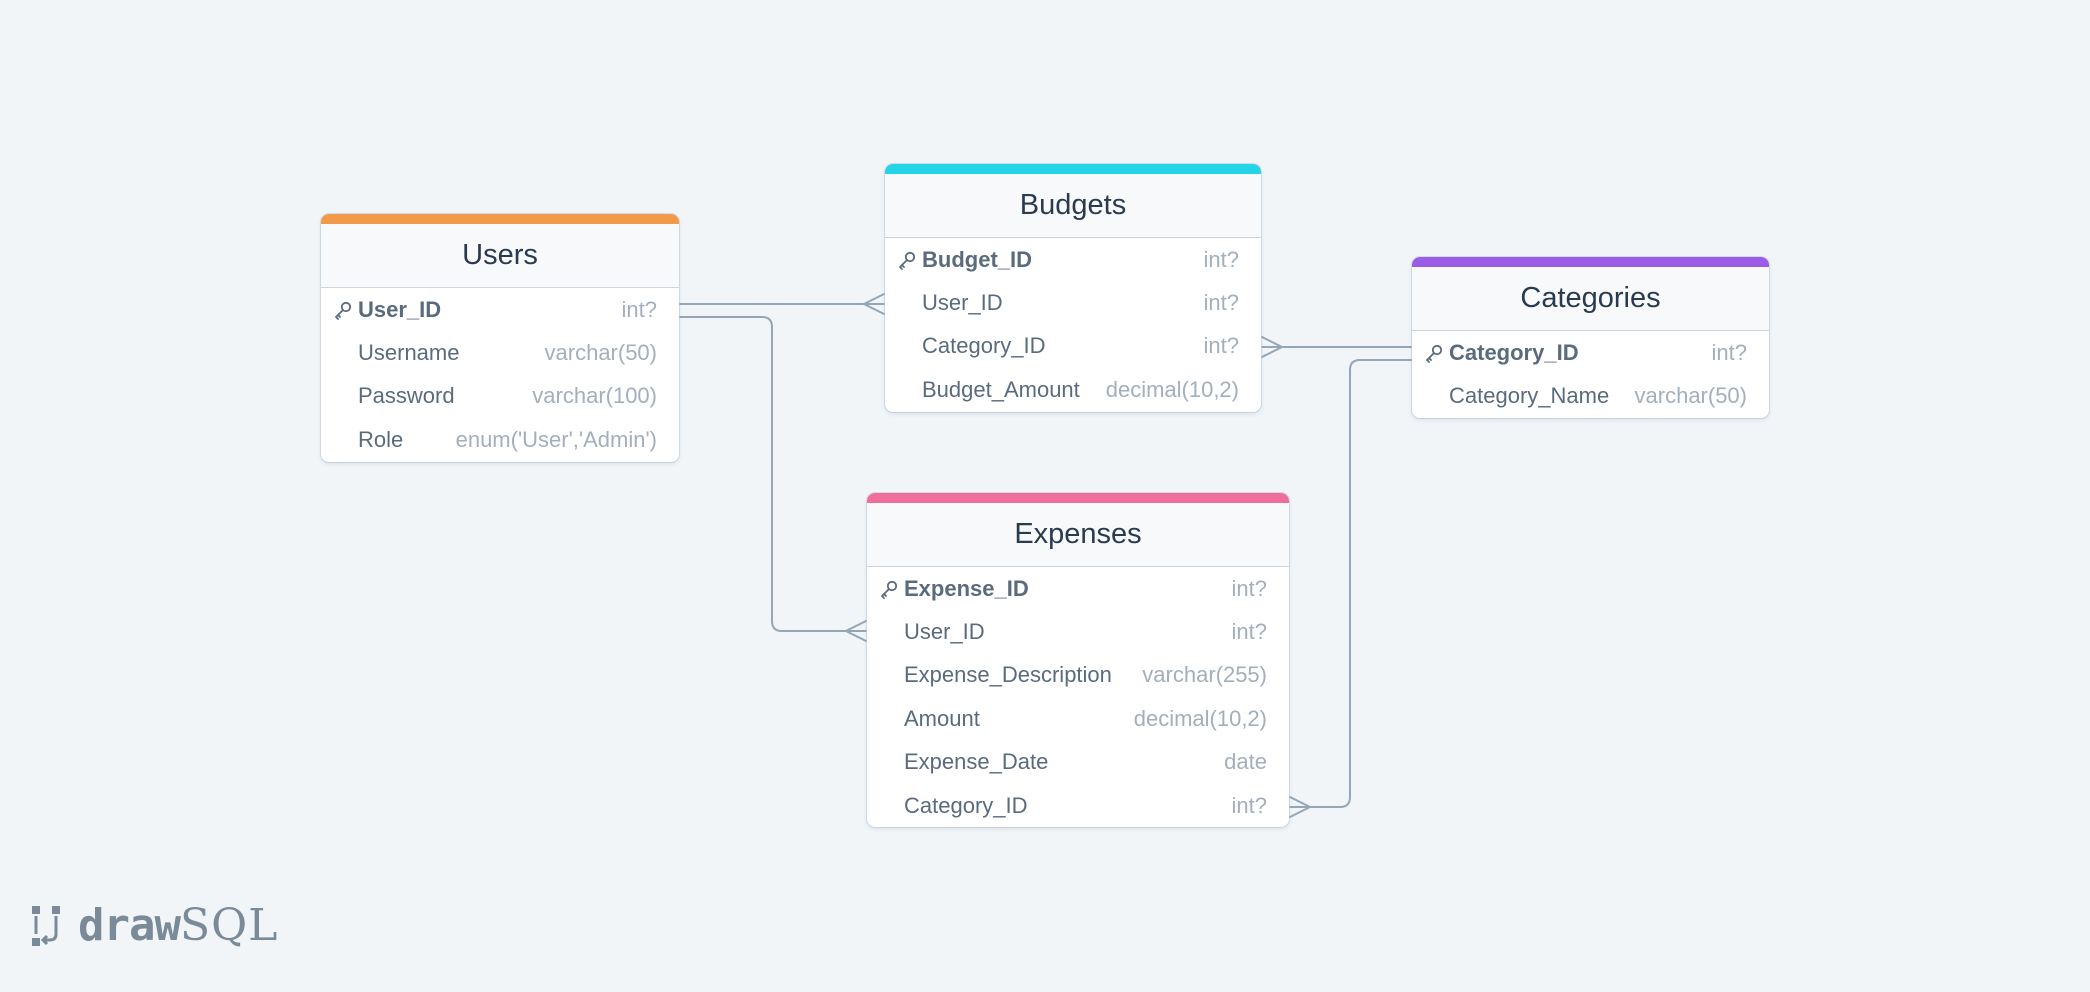  What do you see at coordinates (976, 762) in the screenshot?
I see `column-name: Expense_Date` at bounding box center [976, 762].